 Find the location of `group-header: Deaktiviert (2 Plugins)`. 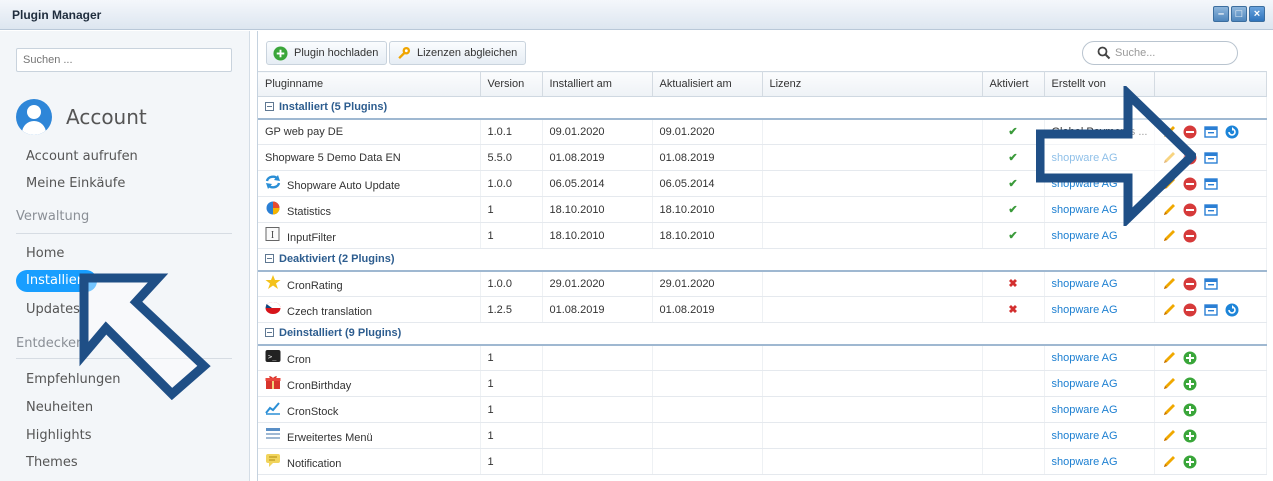

group-header: Deaktiviert (2 Plugins) is located at coordinates (762, 260).